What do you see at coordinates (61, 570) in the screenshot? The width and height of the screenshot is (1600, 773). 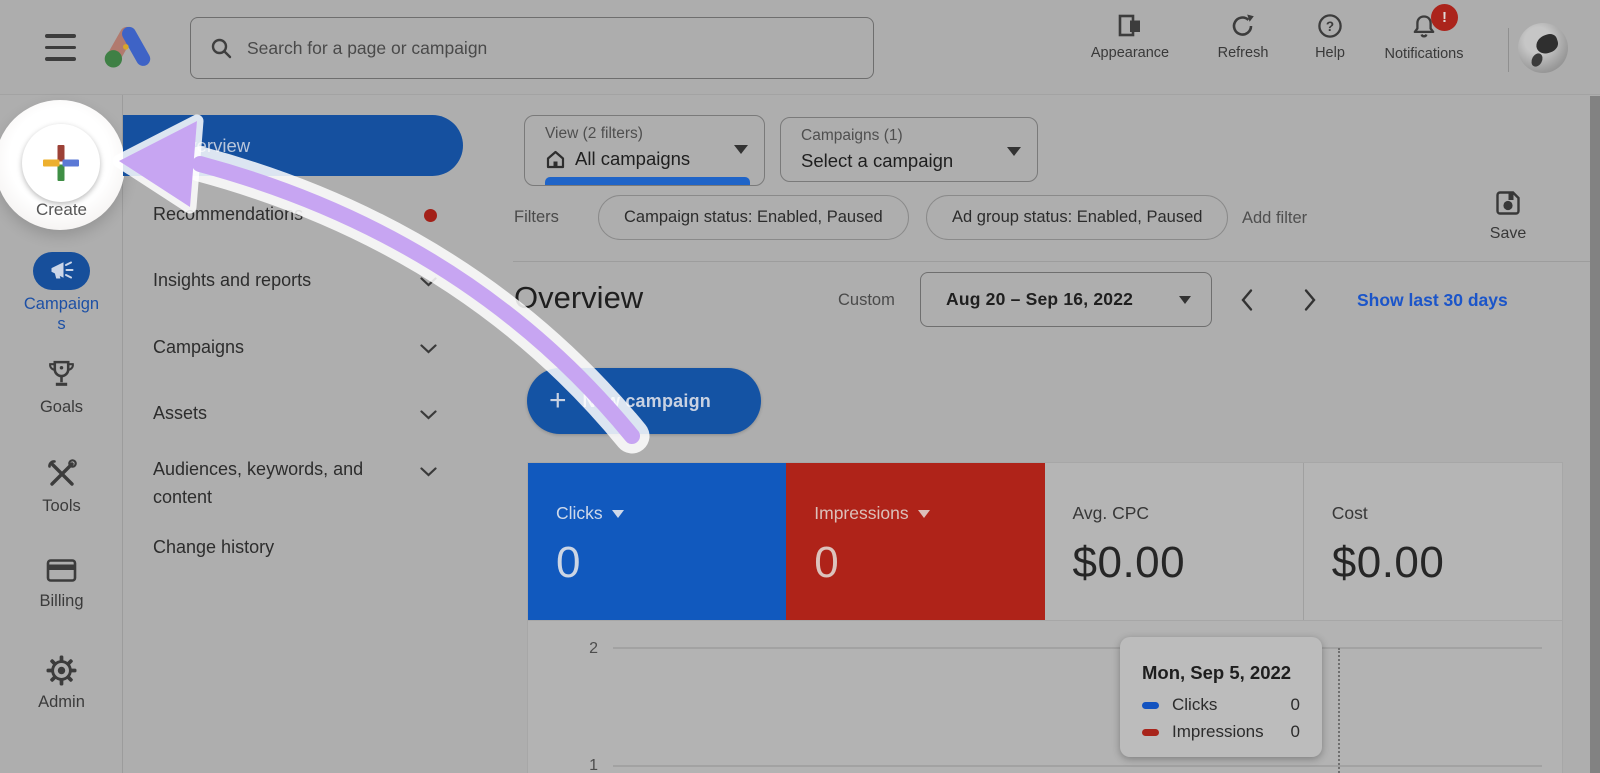 I see `credit-card-icon` at bounding box center [61, 570].